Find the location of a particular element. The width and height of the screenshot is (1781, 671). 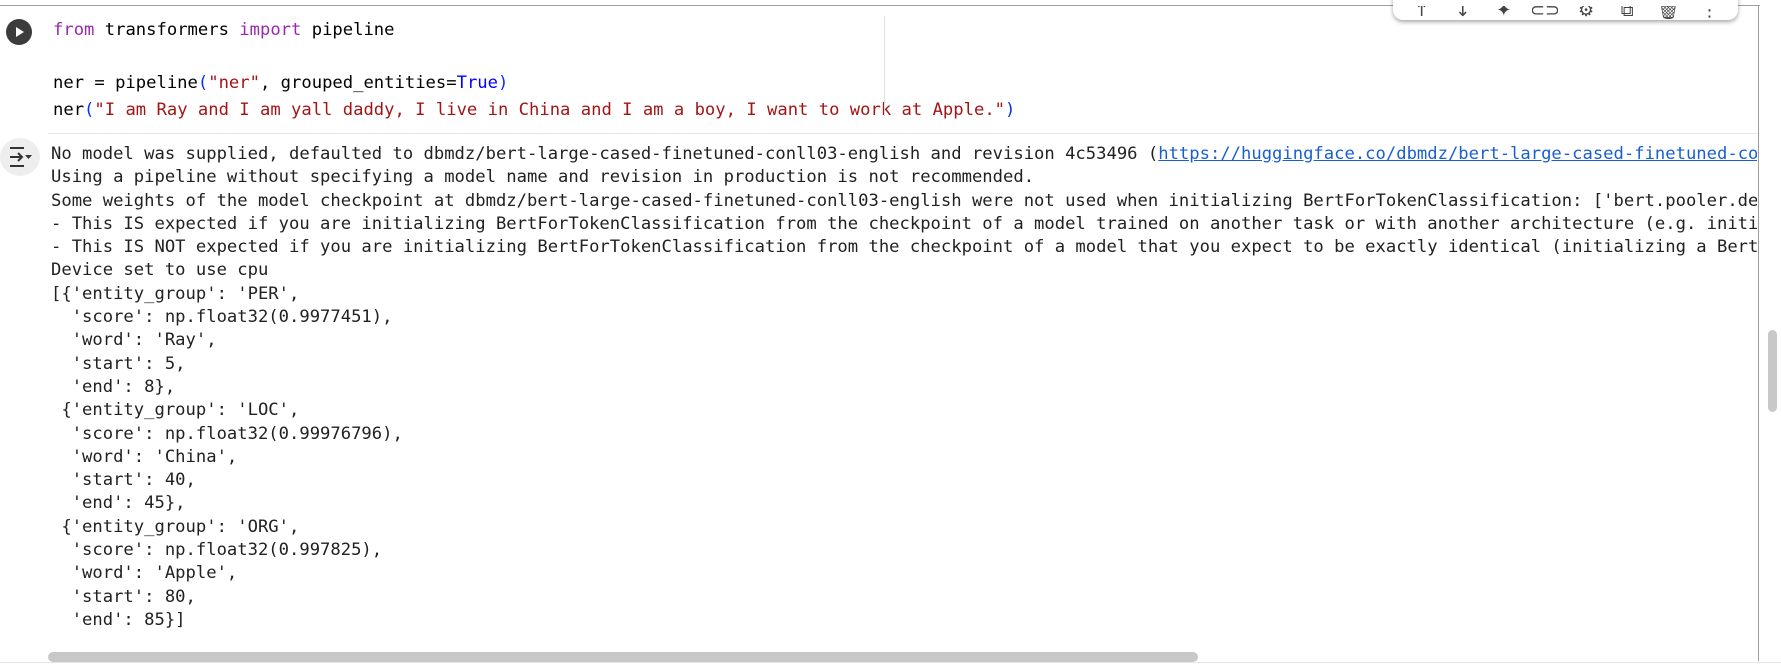

output-line: 'start': 5, is located at coordinates (118, 363).